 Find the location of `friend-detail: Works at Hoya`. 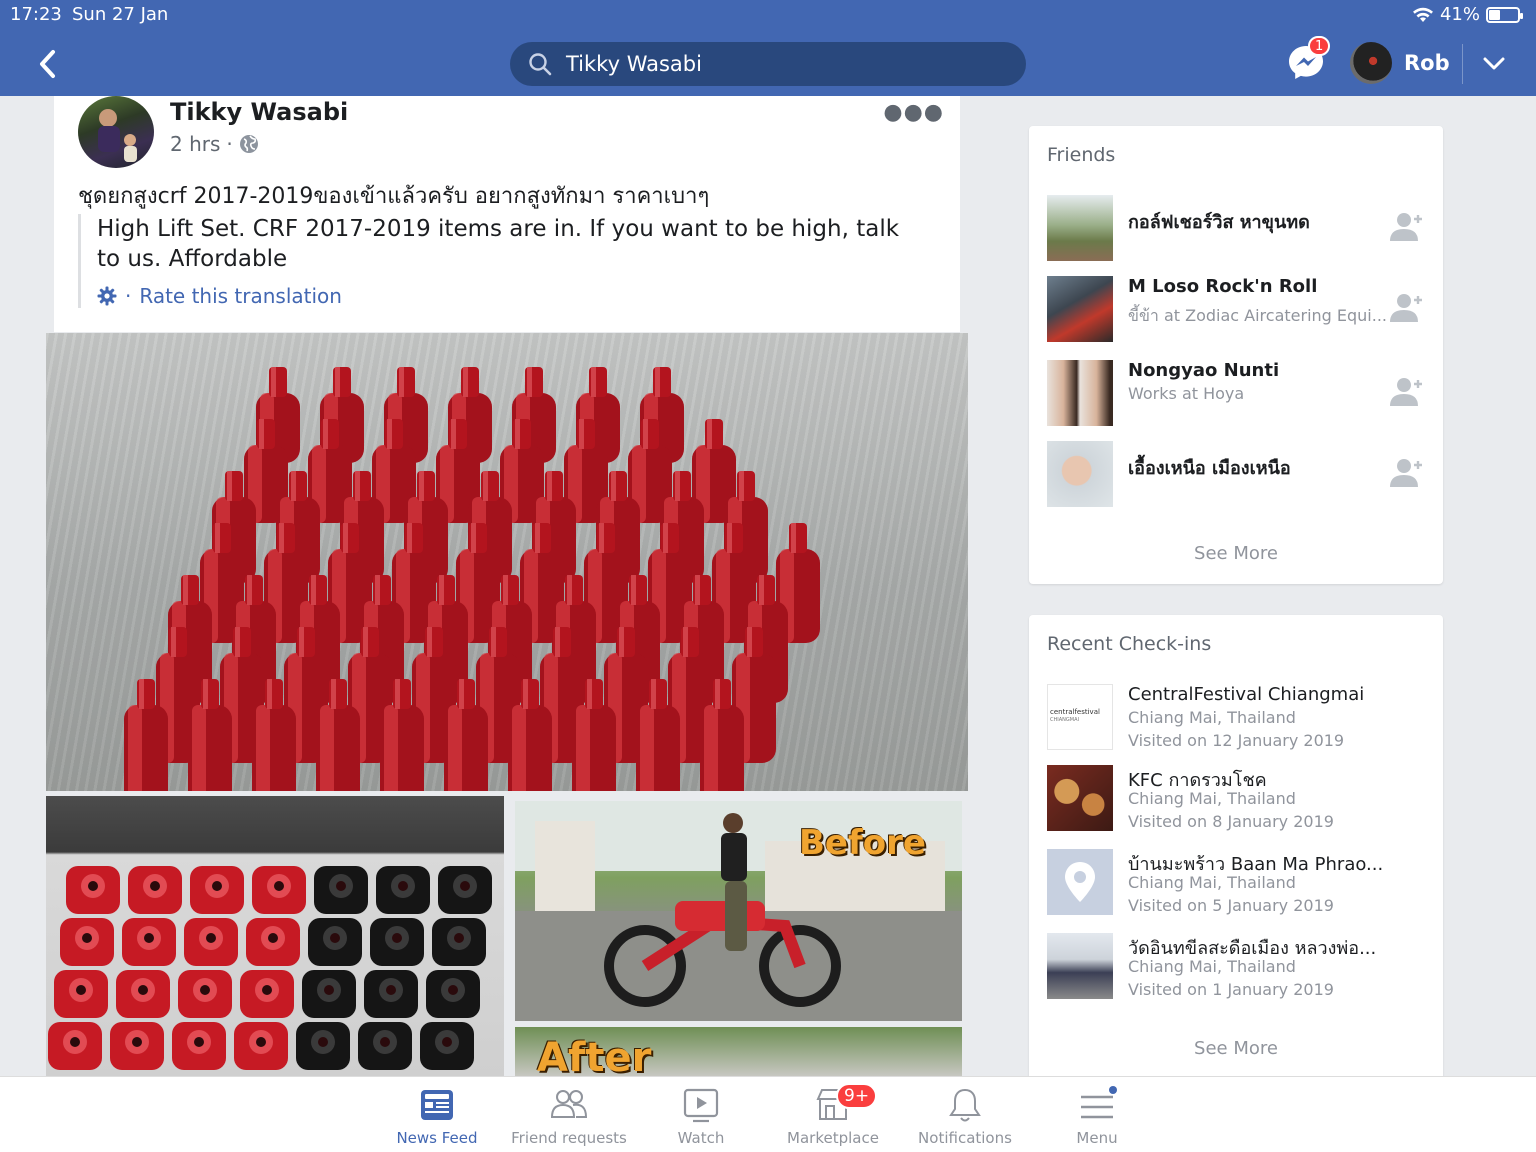

friend-detail: Works at Hoya is located at coordinates (1186, 393).